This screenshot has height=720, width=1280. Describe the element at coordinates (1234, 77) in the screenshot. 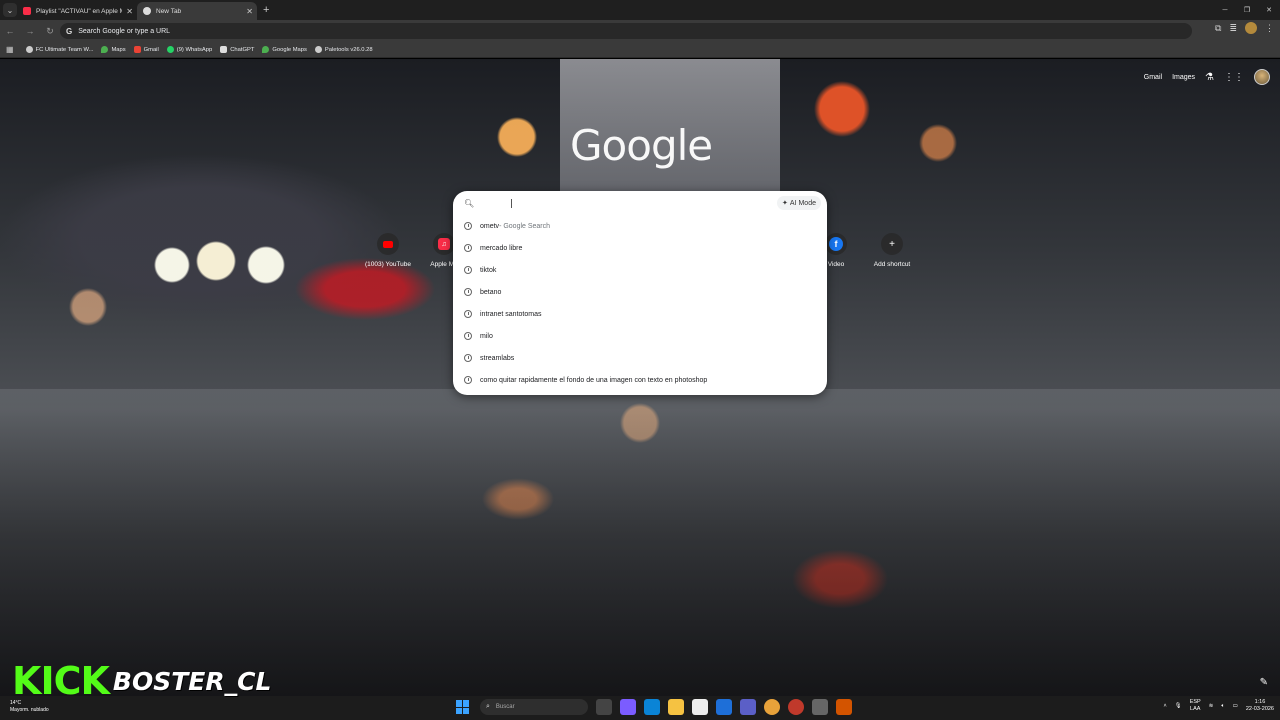

I see `google-apps-icon: ⋮⋮` at that location.